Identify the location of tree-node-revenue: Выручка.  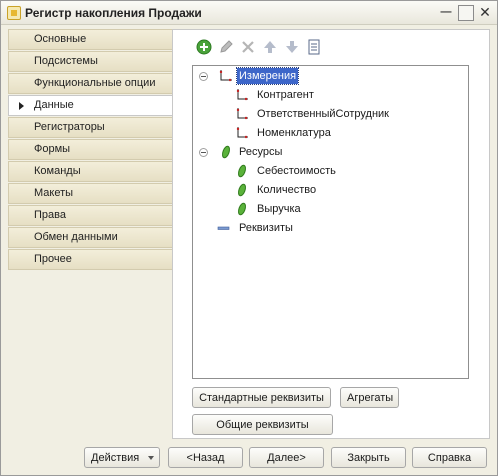
(345, 209).